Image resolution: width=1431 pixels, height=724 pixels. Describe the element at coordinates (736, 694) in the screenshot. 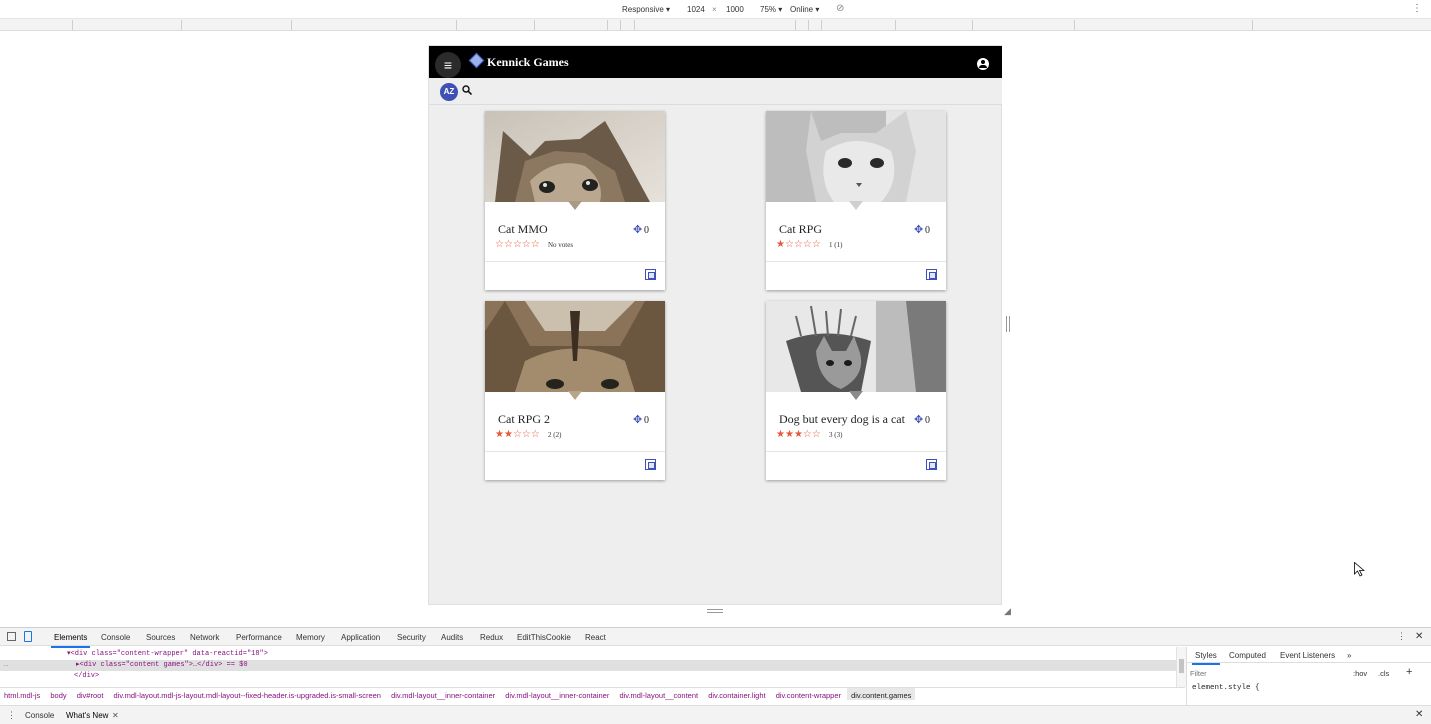

I see `breadcrumb-item: div.container.light` at that location.